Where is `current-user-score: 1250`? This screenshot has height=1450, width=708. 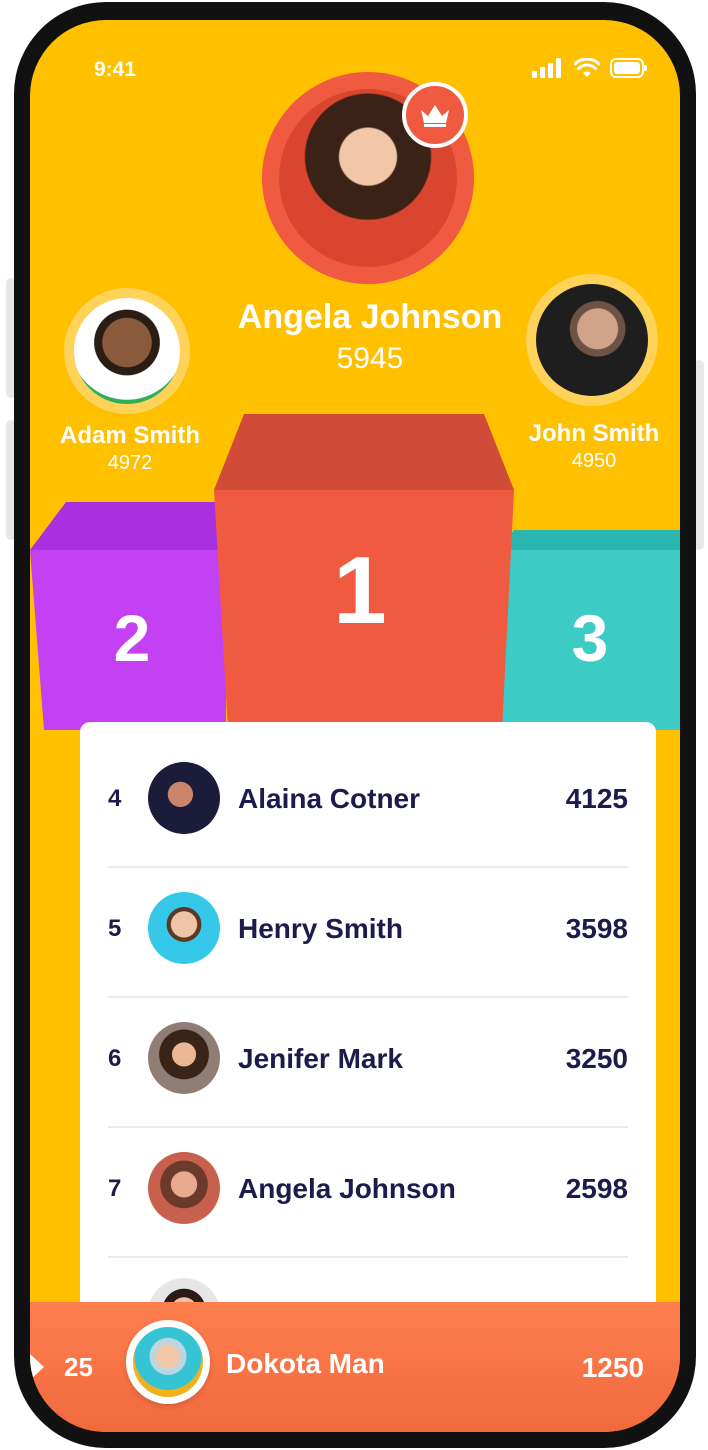
current-user-score: 1250 is located at coordinates (612, 1367).